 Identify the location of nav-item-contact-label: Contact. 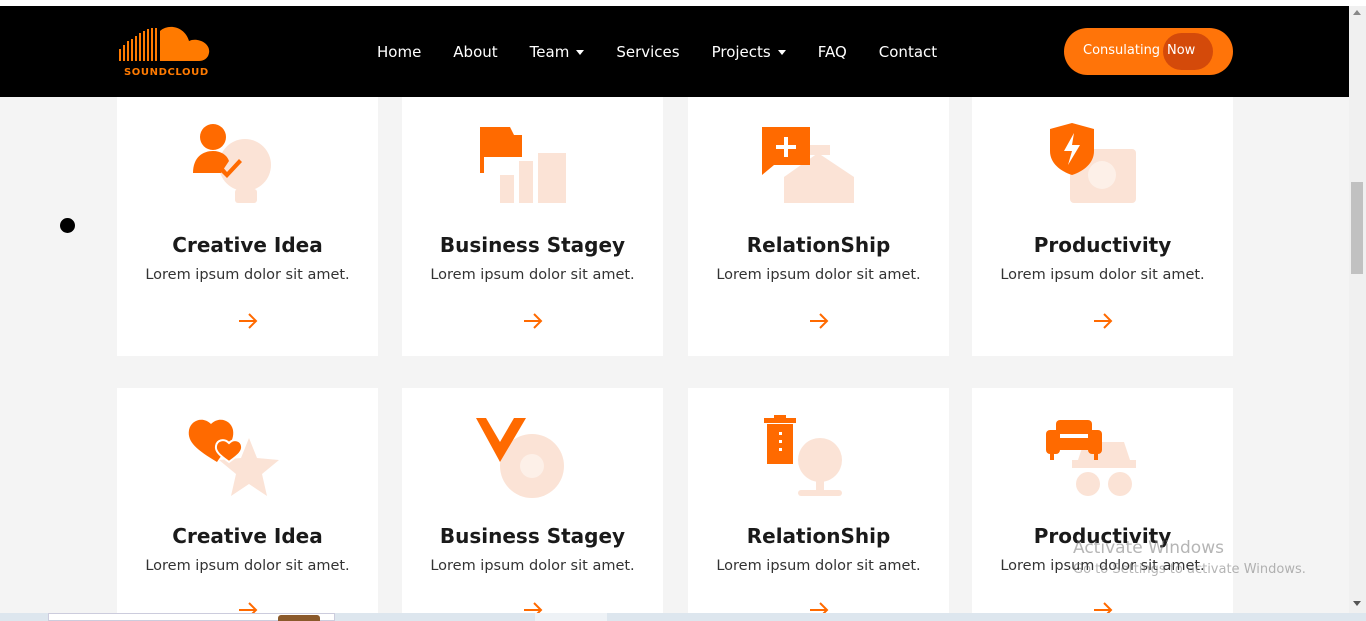
(908, 52).